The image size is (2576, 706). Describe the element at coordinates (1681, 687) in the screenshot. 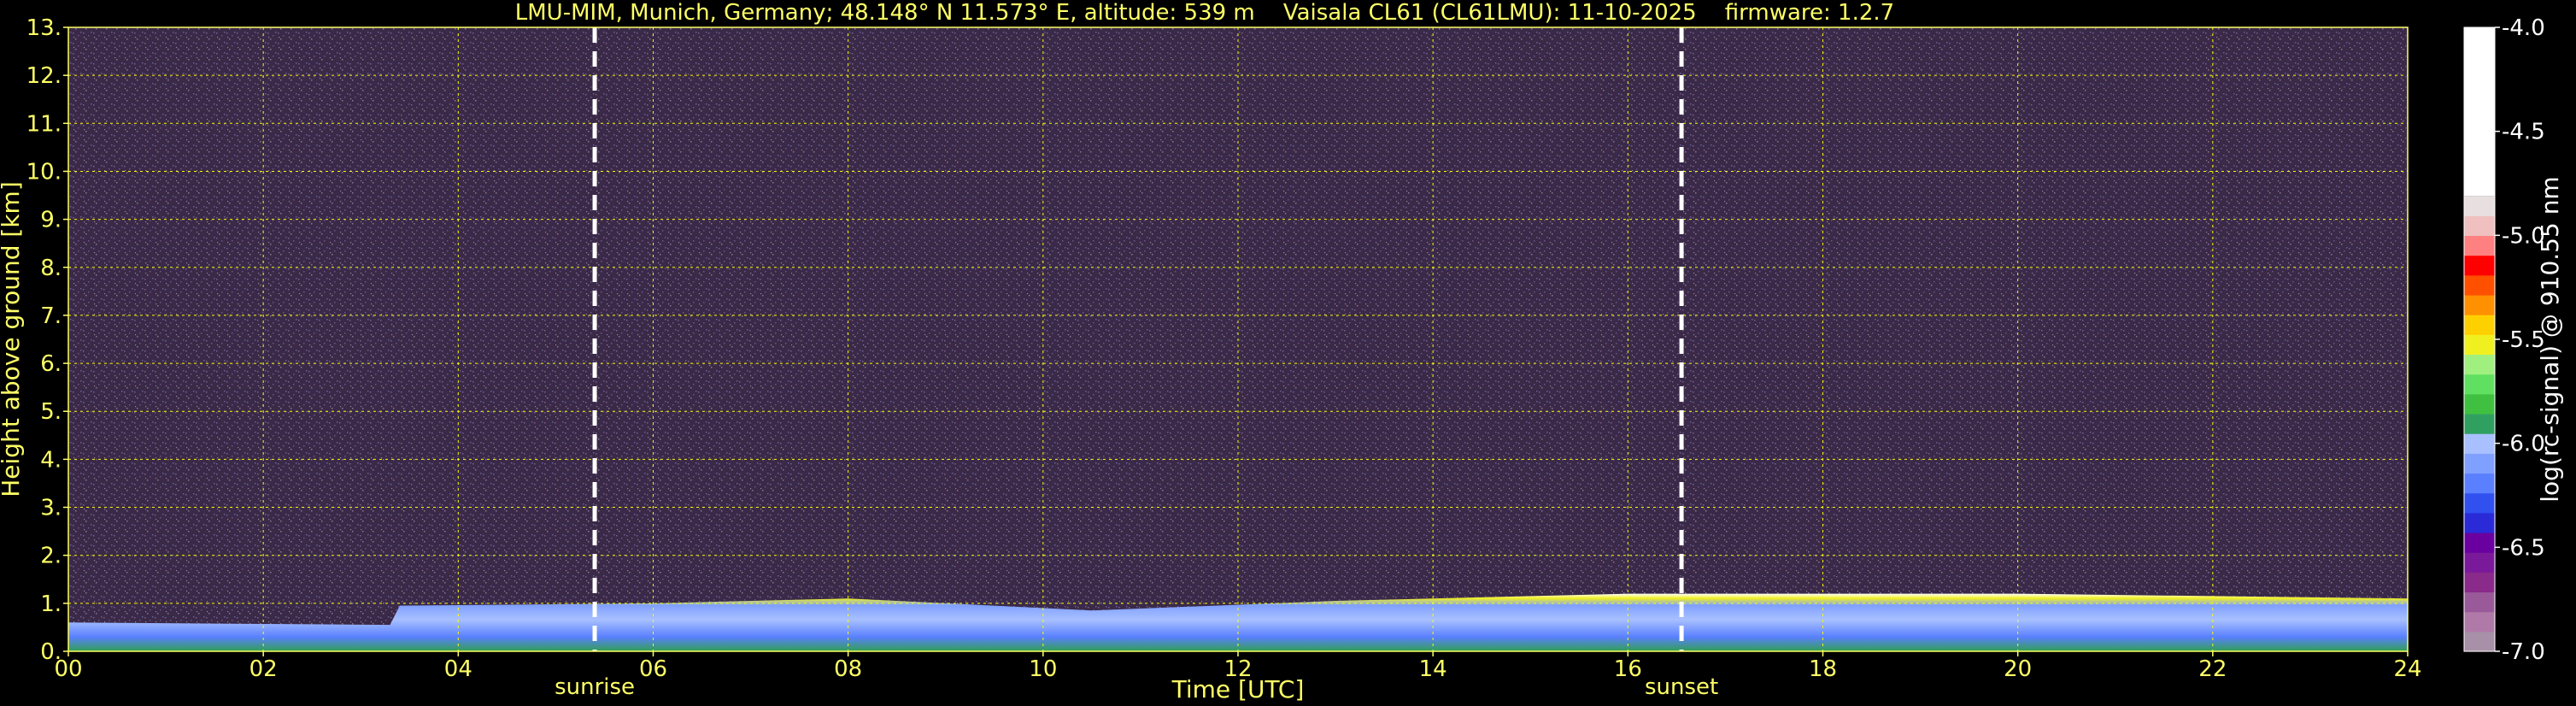

I see `sun-event-label: sunset` at that location.